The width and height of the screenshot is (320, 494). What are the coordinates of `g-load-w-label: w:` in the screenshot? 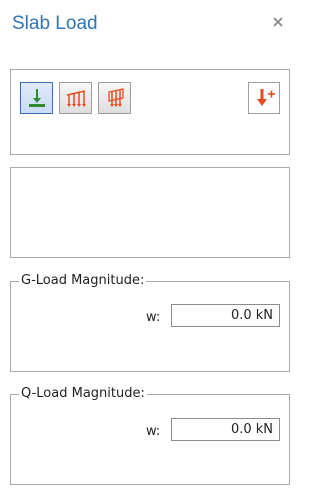 It's located at (153, 317).